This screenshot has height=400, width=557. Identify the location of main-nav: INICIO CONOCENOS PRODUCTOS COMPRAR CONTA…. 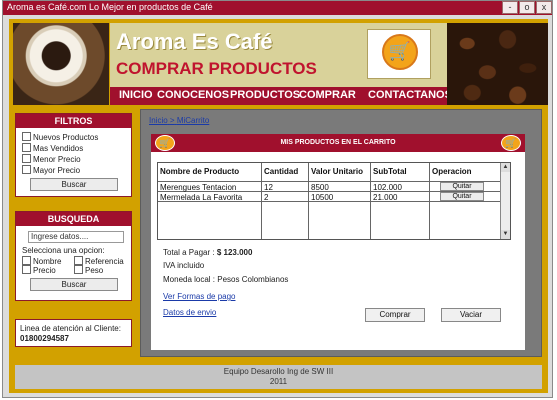
(281, 96).